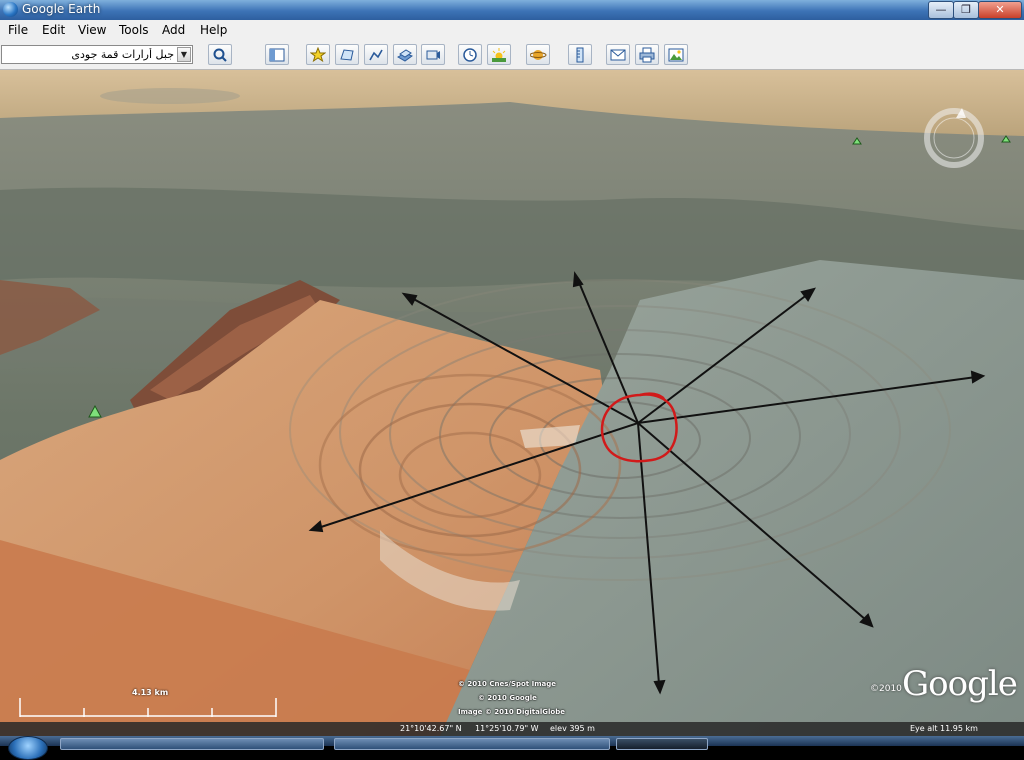 The image size is (1024, 760). I want to click on sidebar-toggle-button, so click(277, 54).